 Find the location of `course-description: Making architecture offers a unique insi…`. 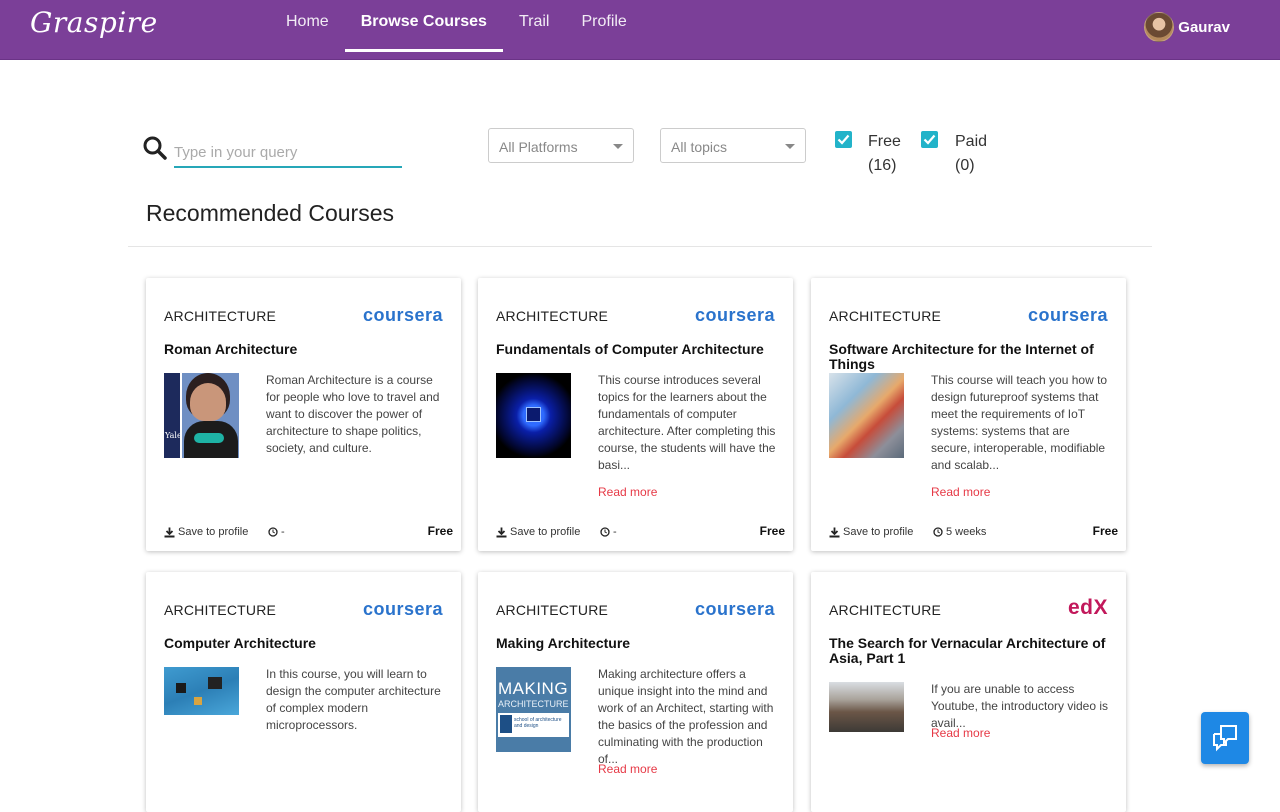

course-description: Making architecture offers a unique insi… is located at coordinates (686, 716).